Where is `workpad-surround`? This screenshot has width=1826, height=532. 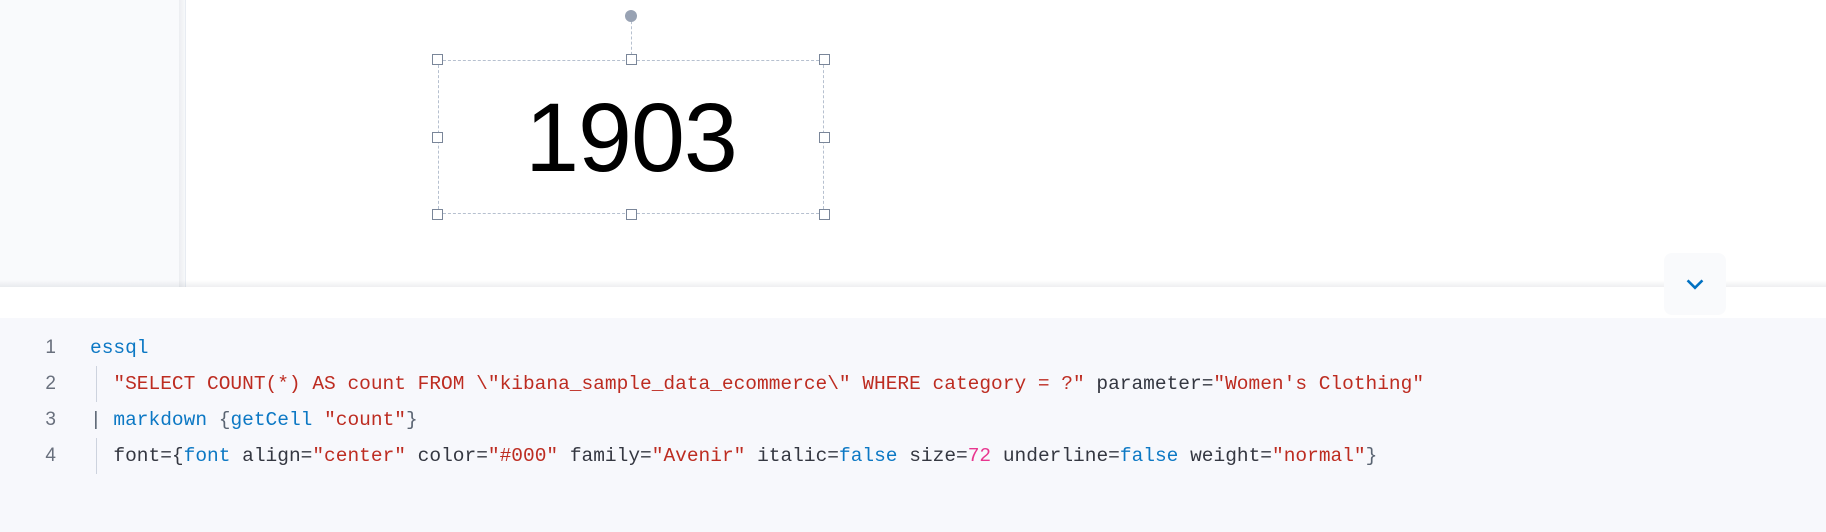
workpad-surround is located at coordinates (93, 143).